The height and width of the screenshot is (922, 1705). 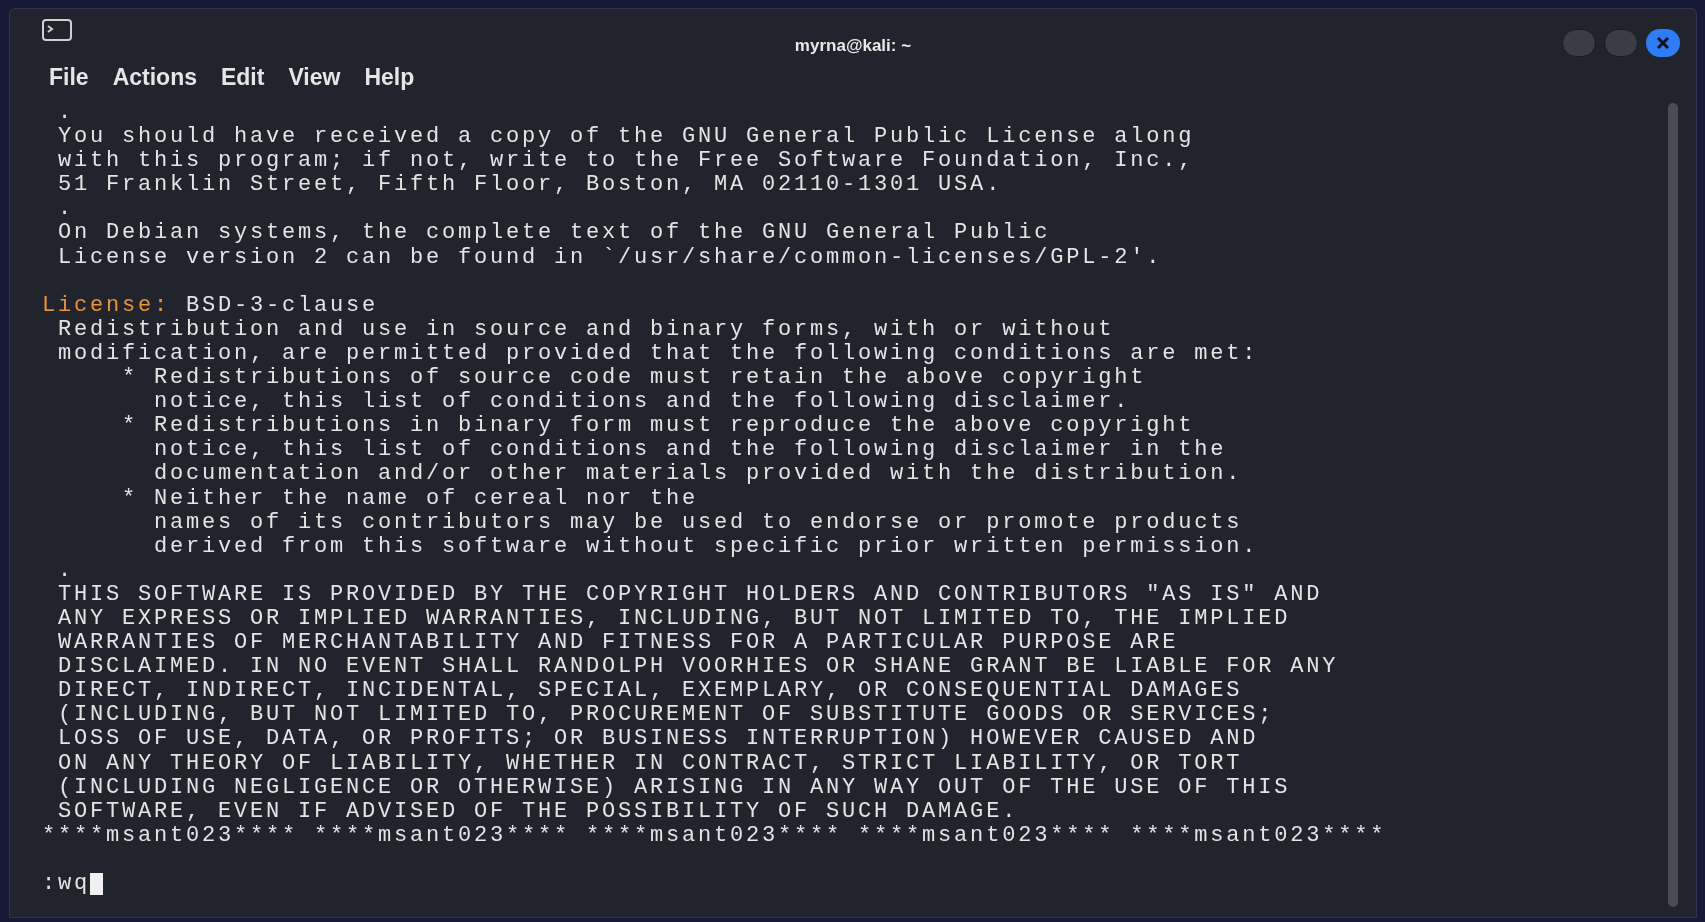 I want to click on terminal-icon, so click(x=57, y=30).